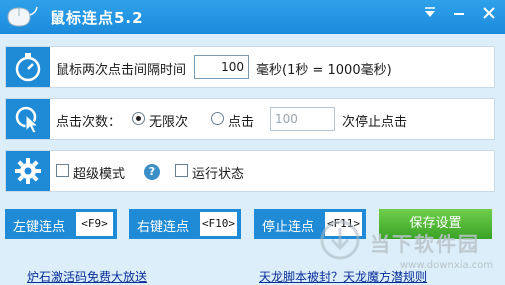 The height and width of the screenshot is (285, 505). Describe the element at coordinates (89, 122) in the screenshot. I see `click-count-label: 点击次数：` at that location.